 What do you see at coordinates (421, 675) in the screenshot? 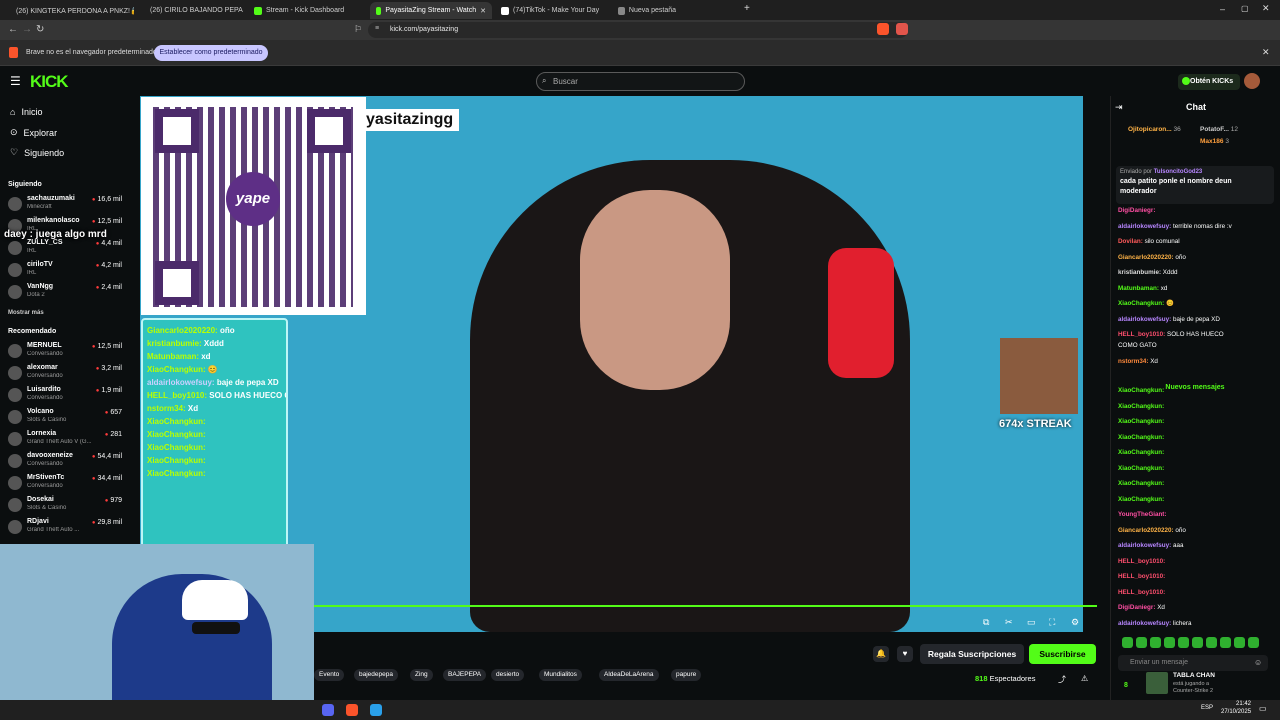
I see `tag-chip: Zing` at bounding box center [421, 675].